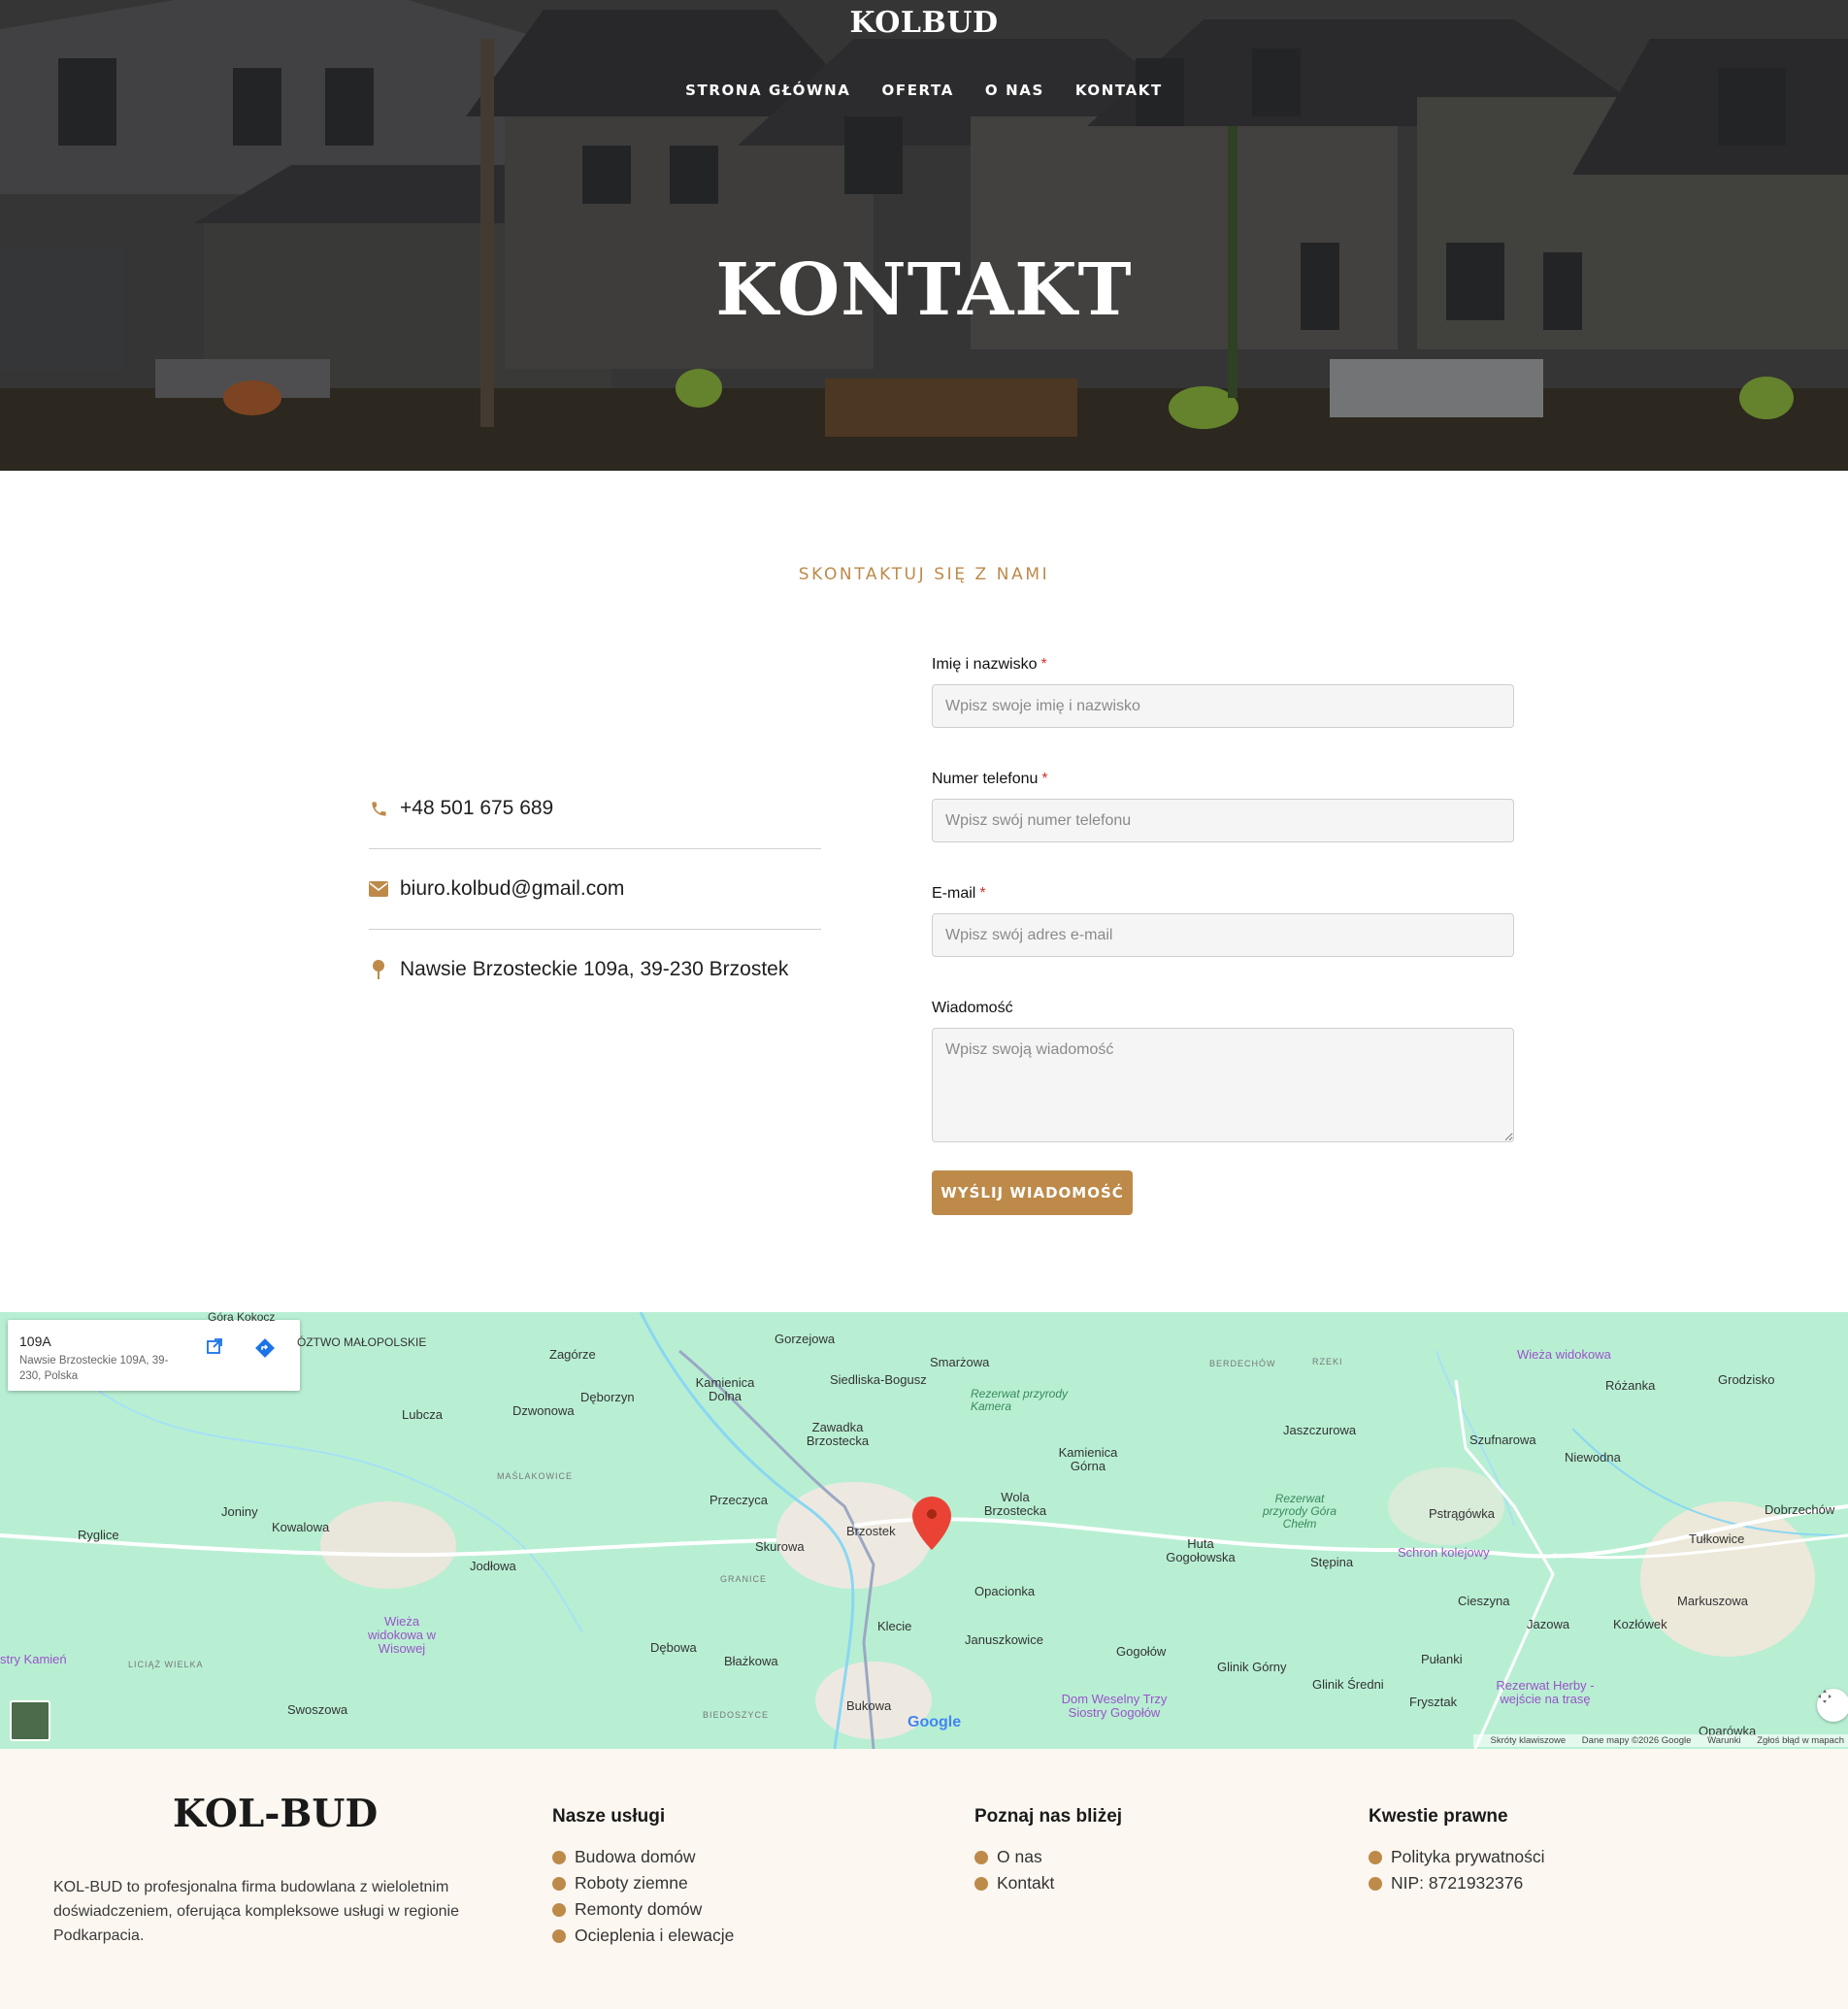 The width and height of the screenshot is (1848, 2009). Describe the element at coordinates (1717, 1538) in the screenshot. I see `map-label: Tułkowice` at that location.